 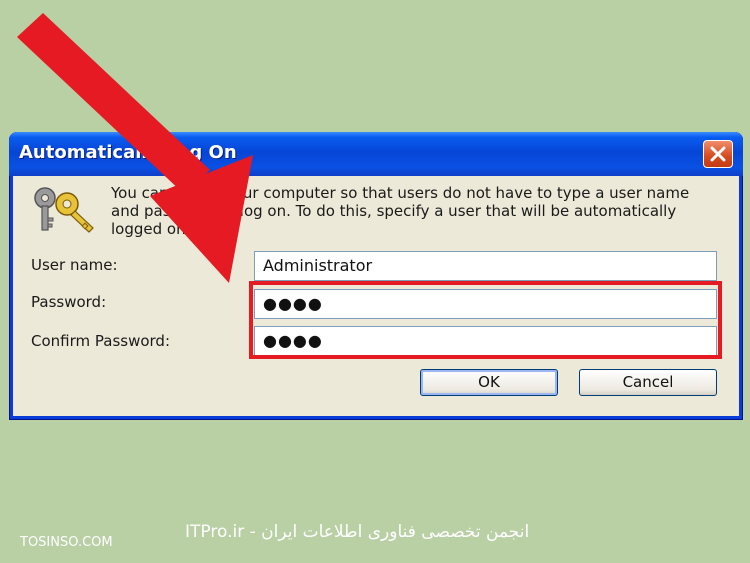 I want to click on user-name-field: Administrator, so click(x=485, y=266).